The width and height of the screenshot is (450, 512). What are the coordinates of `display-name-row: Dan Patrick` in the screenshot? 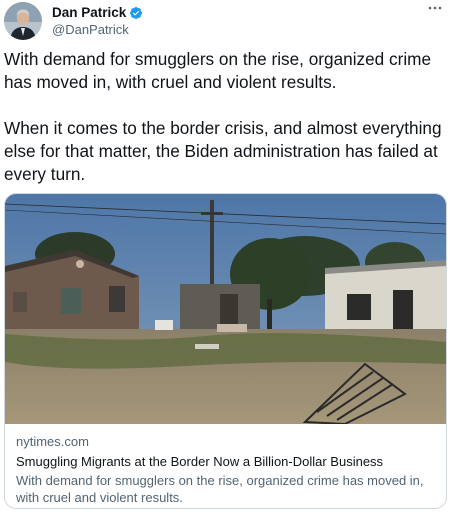 It's located at (97, 12).